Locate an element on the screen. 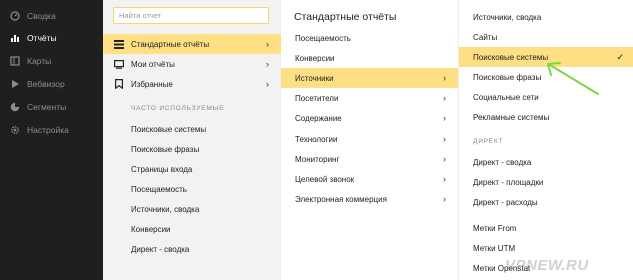  sidebar-item-maps: Карты is located at coordinates (51, 61).